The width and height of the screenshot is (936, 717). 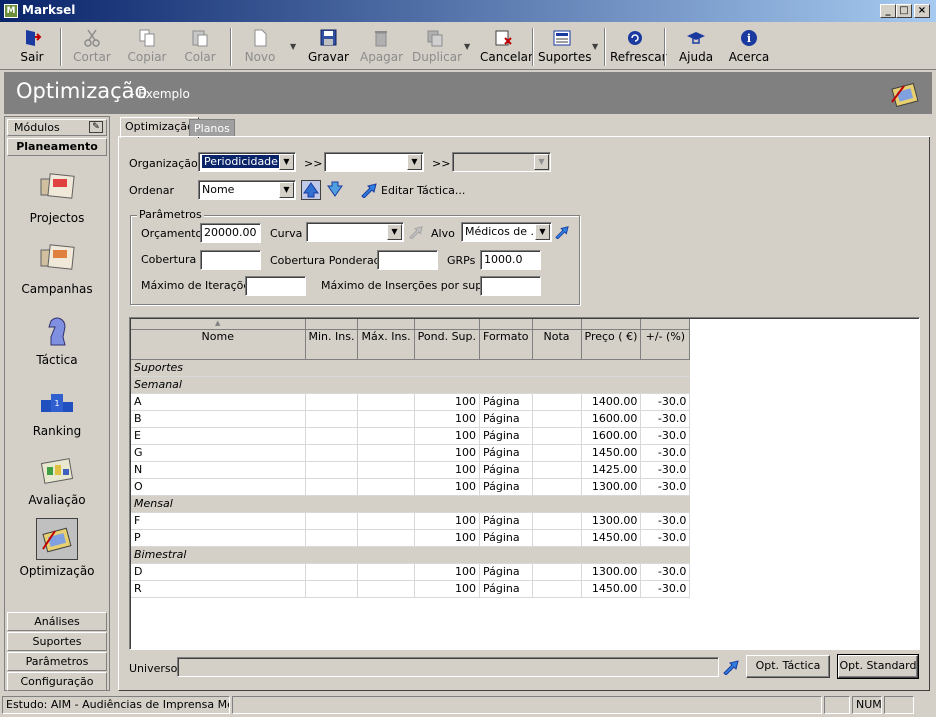 I want to click on maximize-button: □, so click(x=904, y=11).